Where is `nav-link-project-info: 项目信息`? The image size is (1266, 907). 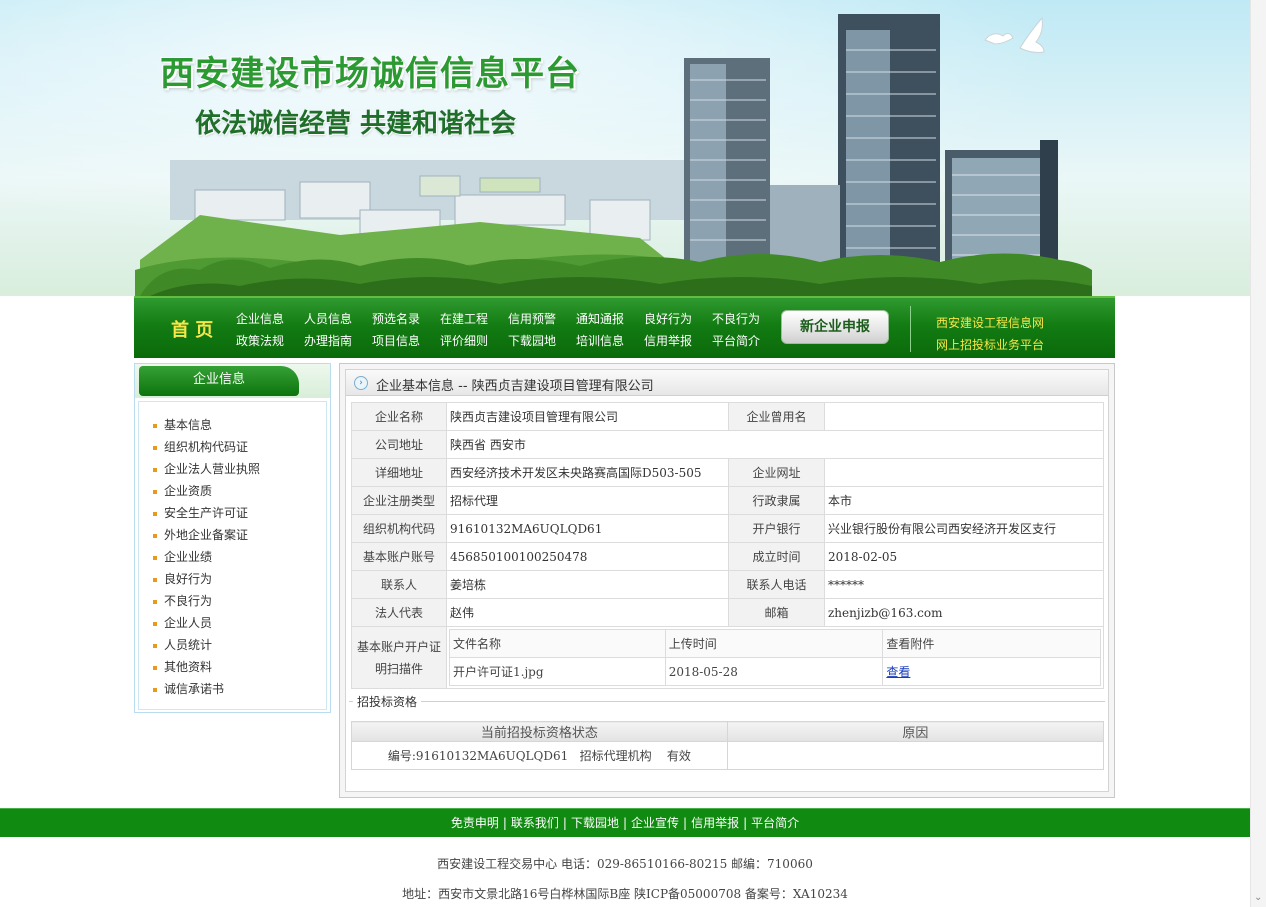 nav-link-project-info: 项目信息 is located at coordinates (396, 340).